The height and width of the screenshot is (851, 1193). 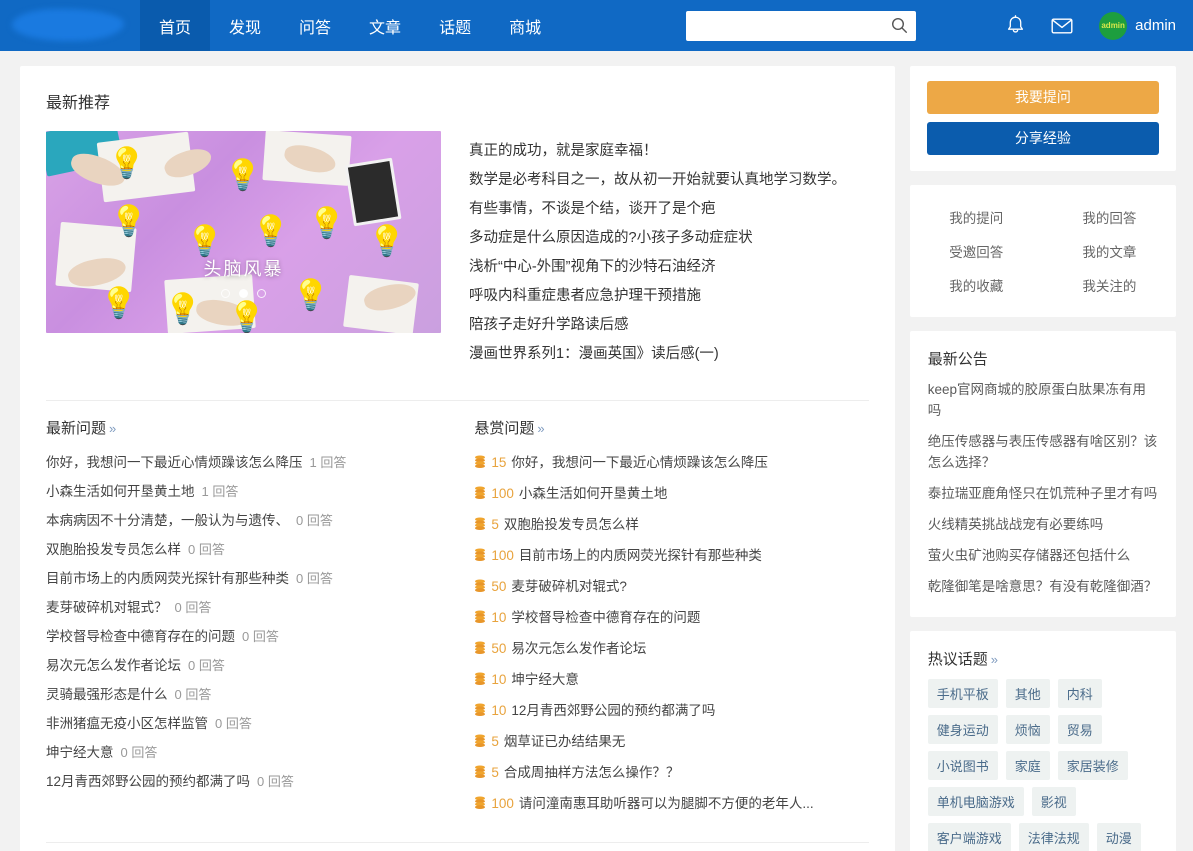 What do you see at coordinates (962, 729) in the screenshot?
I see `topic-tag: 健身运动` at bounding box center [962, 729].